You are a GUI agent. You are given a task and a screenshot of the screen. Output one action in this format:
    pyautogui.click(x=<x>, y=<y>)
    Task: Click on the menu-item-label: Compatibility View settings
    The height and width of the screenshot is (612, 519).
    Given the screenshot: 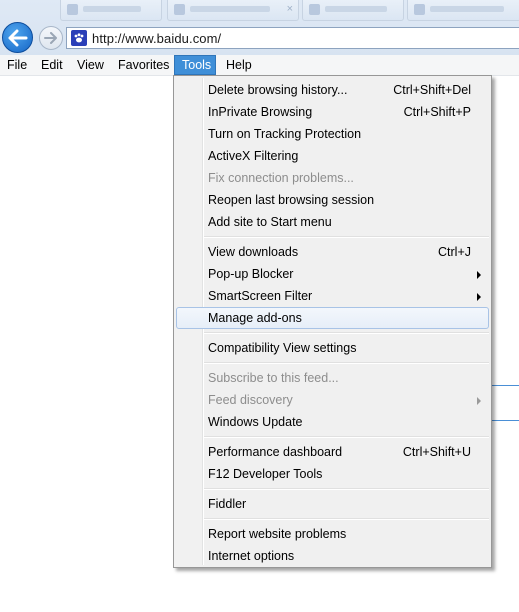 What is the action you would take?
    pyautogui.click(x=282, y=348)
    